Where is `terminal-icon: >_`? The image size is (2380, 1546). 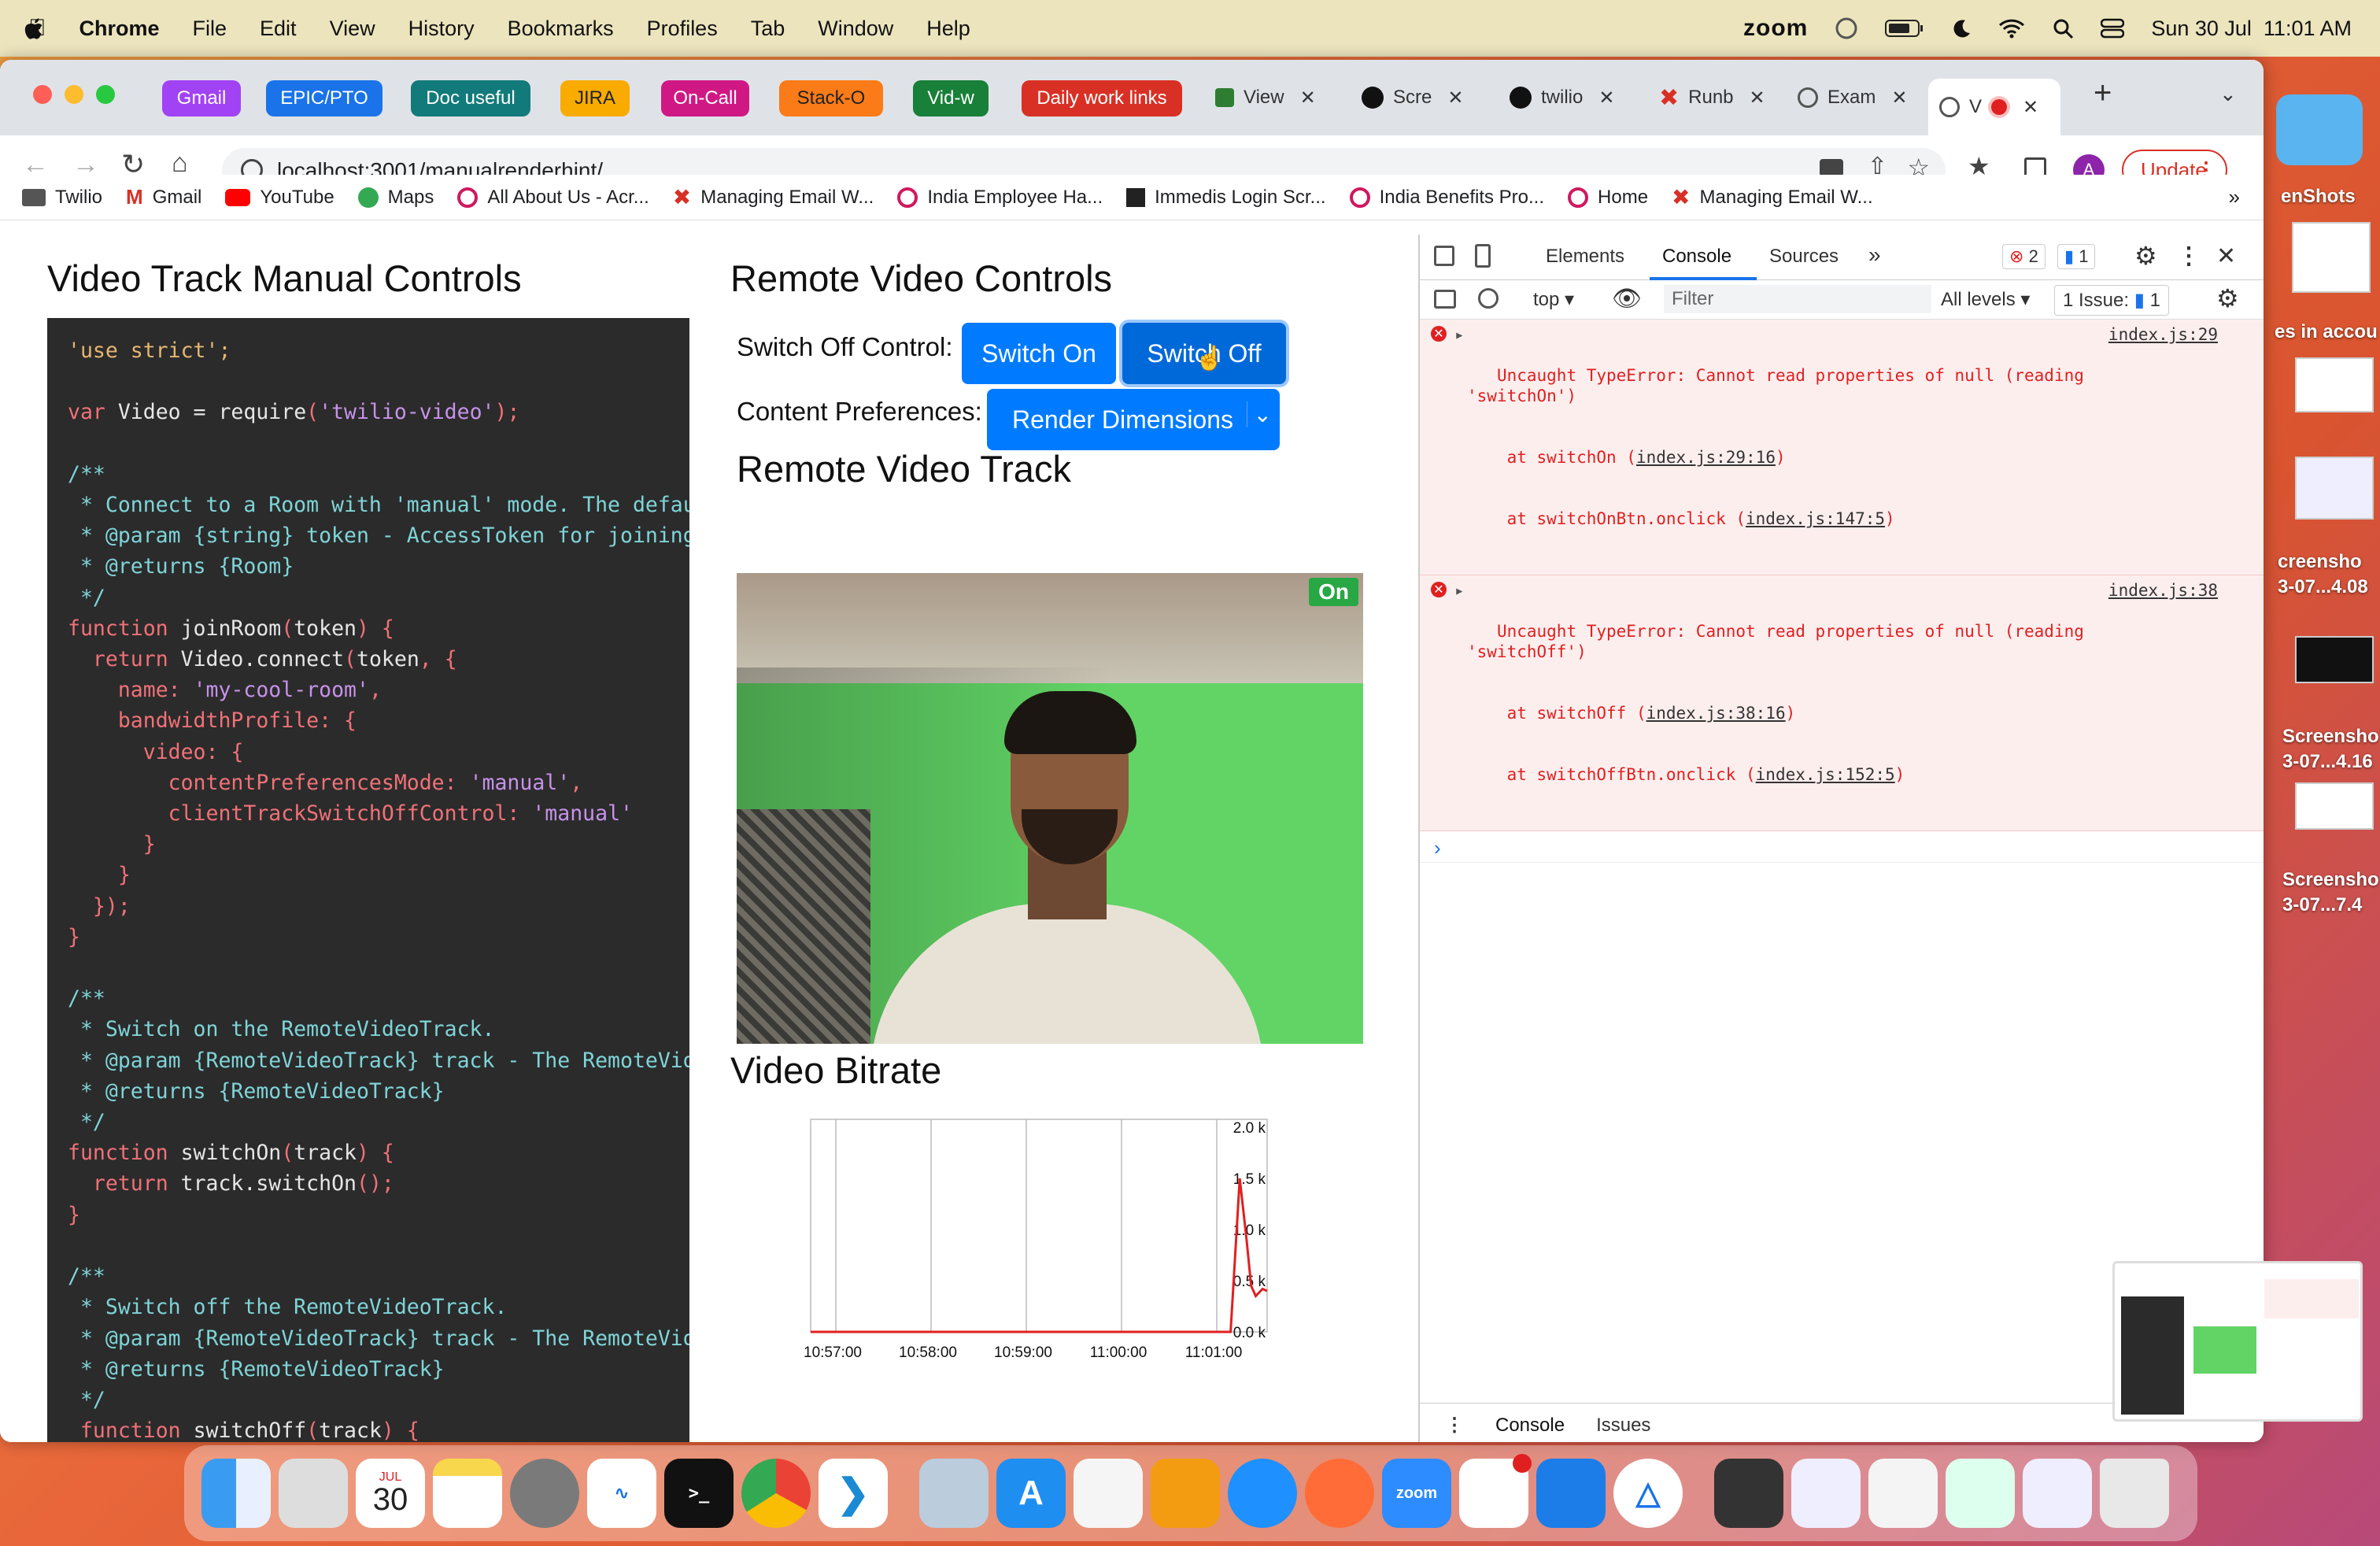
terminal-icon: >_ is located at coordinates (699, 1493).